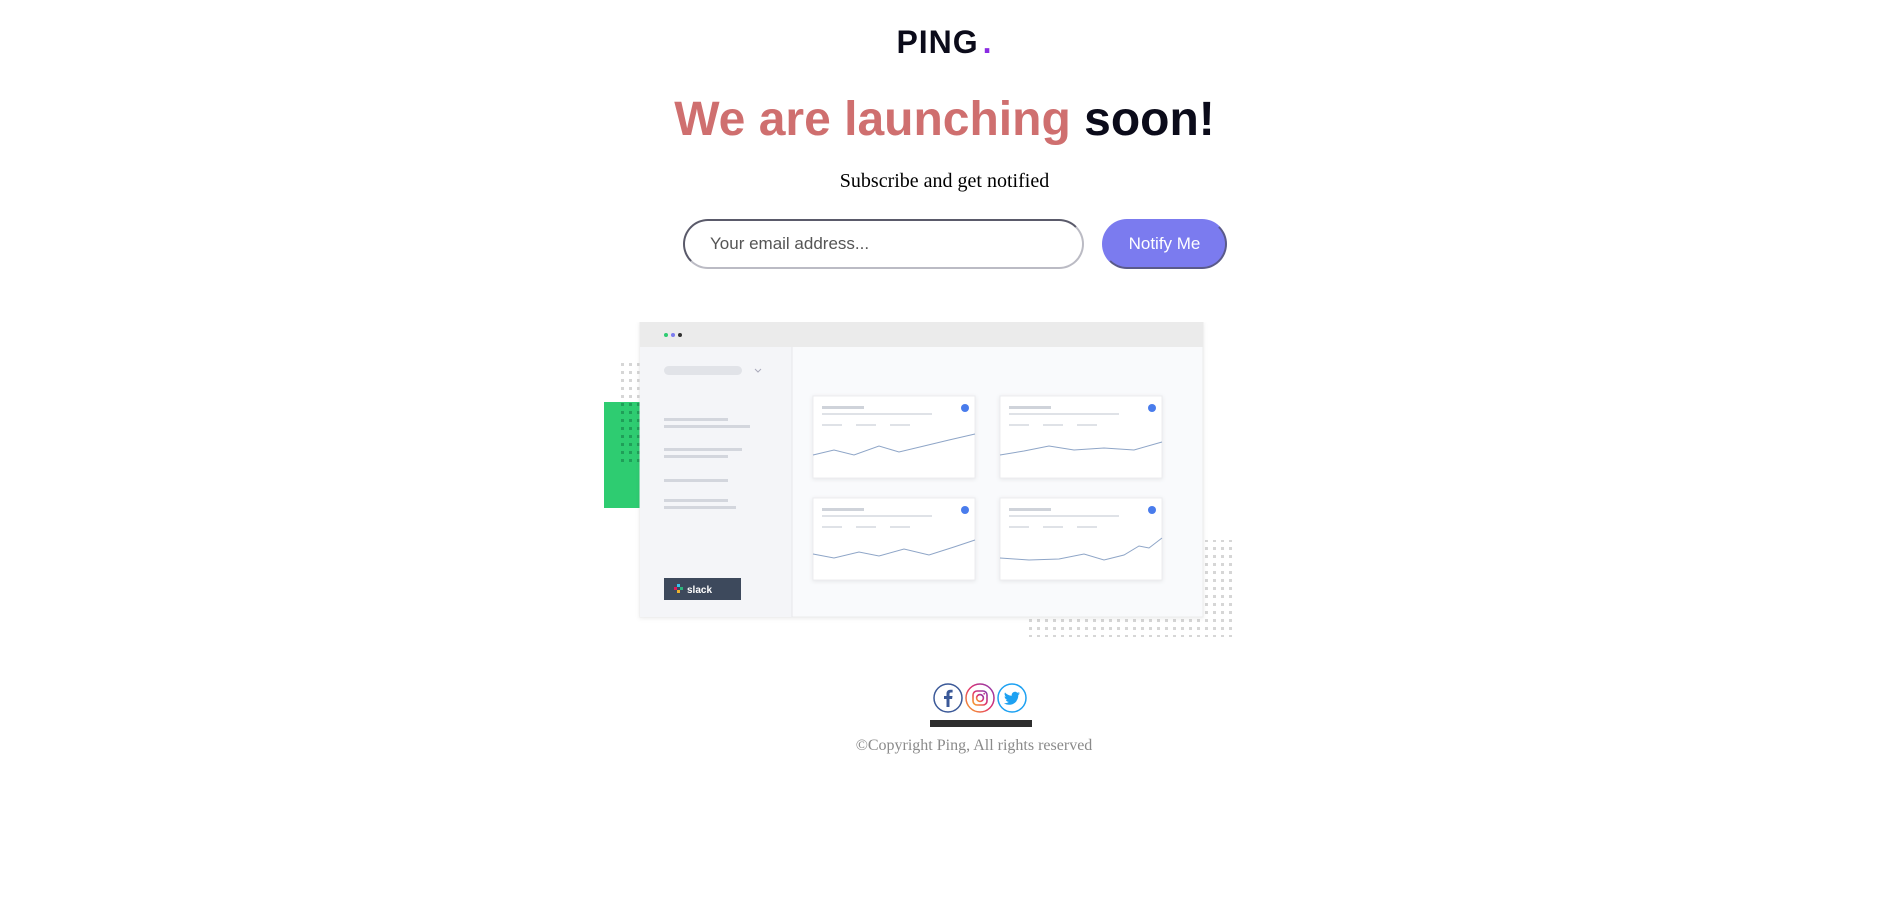 Image resolution: width=1889 pixels, height=901 pixels. What do you see at coordinates (948, 698) in the screenshot?
I see `facebook-icon` at bounding box center [948, 698].